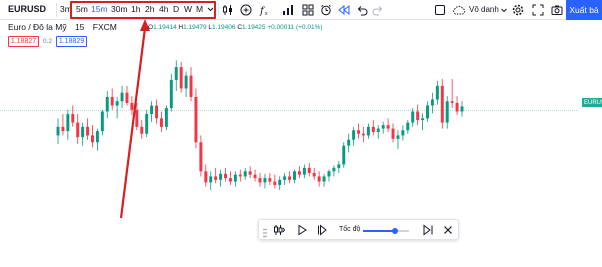 This screenshot has height=267, width=602. I want to click on step-forward-icon, so click(322, 230).